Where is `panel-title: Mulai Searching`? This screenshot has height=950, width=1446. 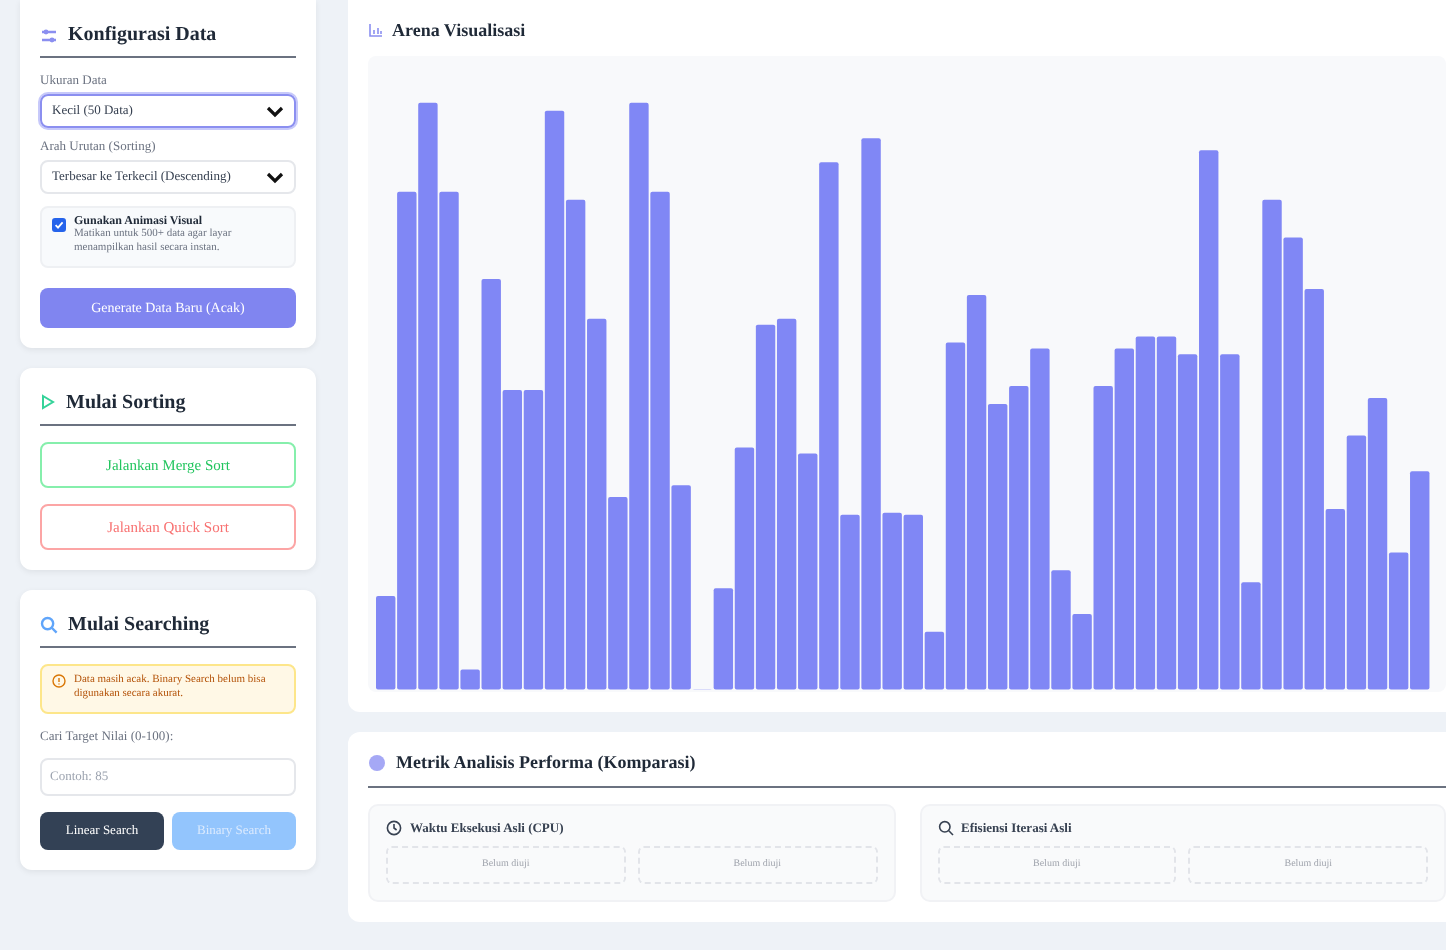
panel-title: Mulai Searching is located at coordinates (139, 624).